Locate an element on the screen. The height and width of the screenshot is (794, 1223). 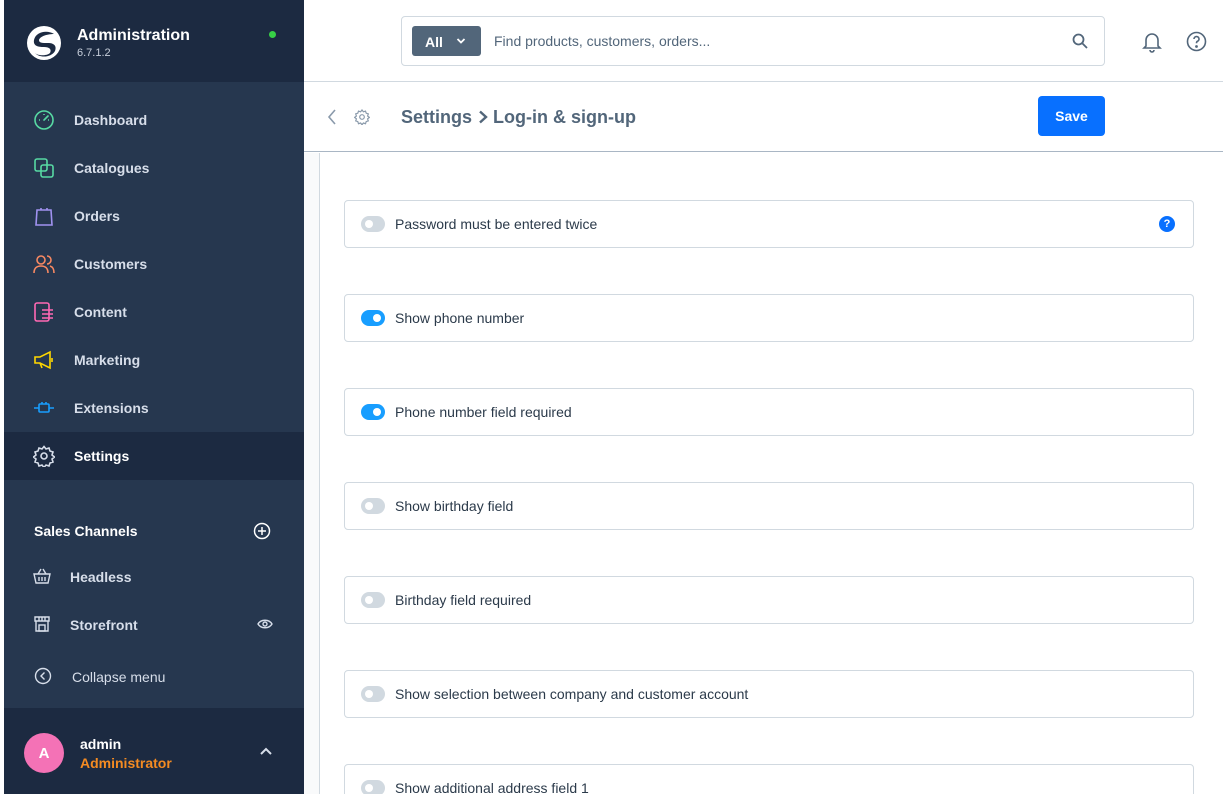
smart-bar: Settings Log-in & sign-up Save is located at coordinates (763, 117).